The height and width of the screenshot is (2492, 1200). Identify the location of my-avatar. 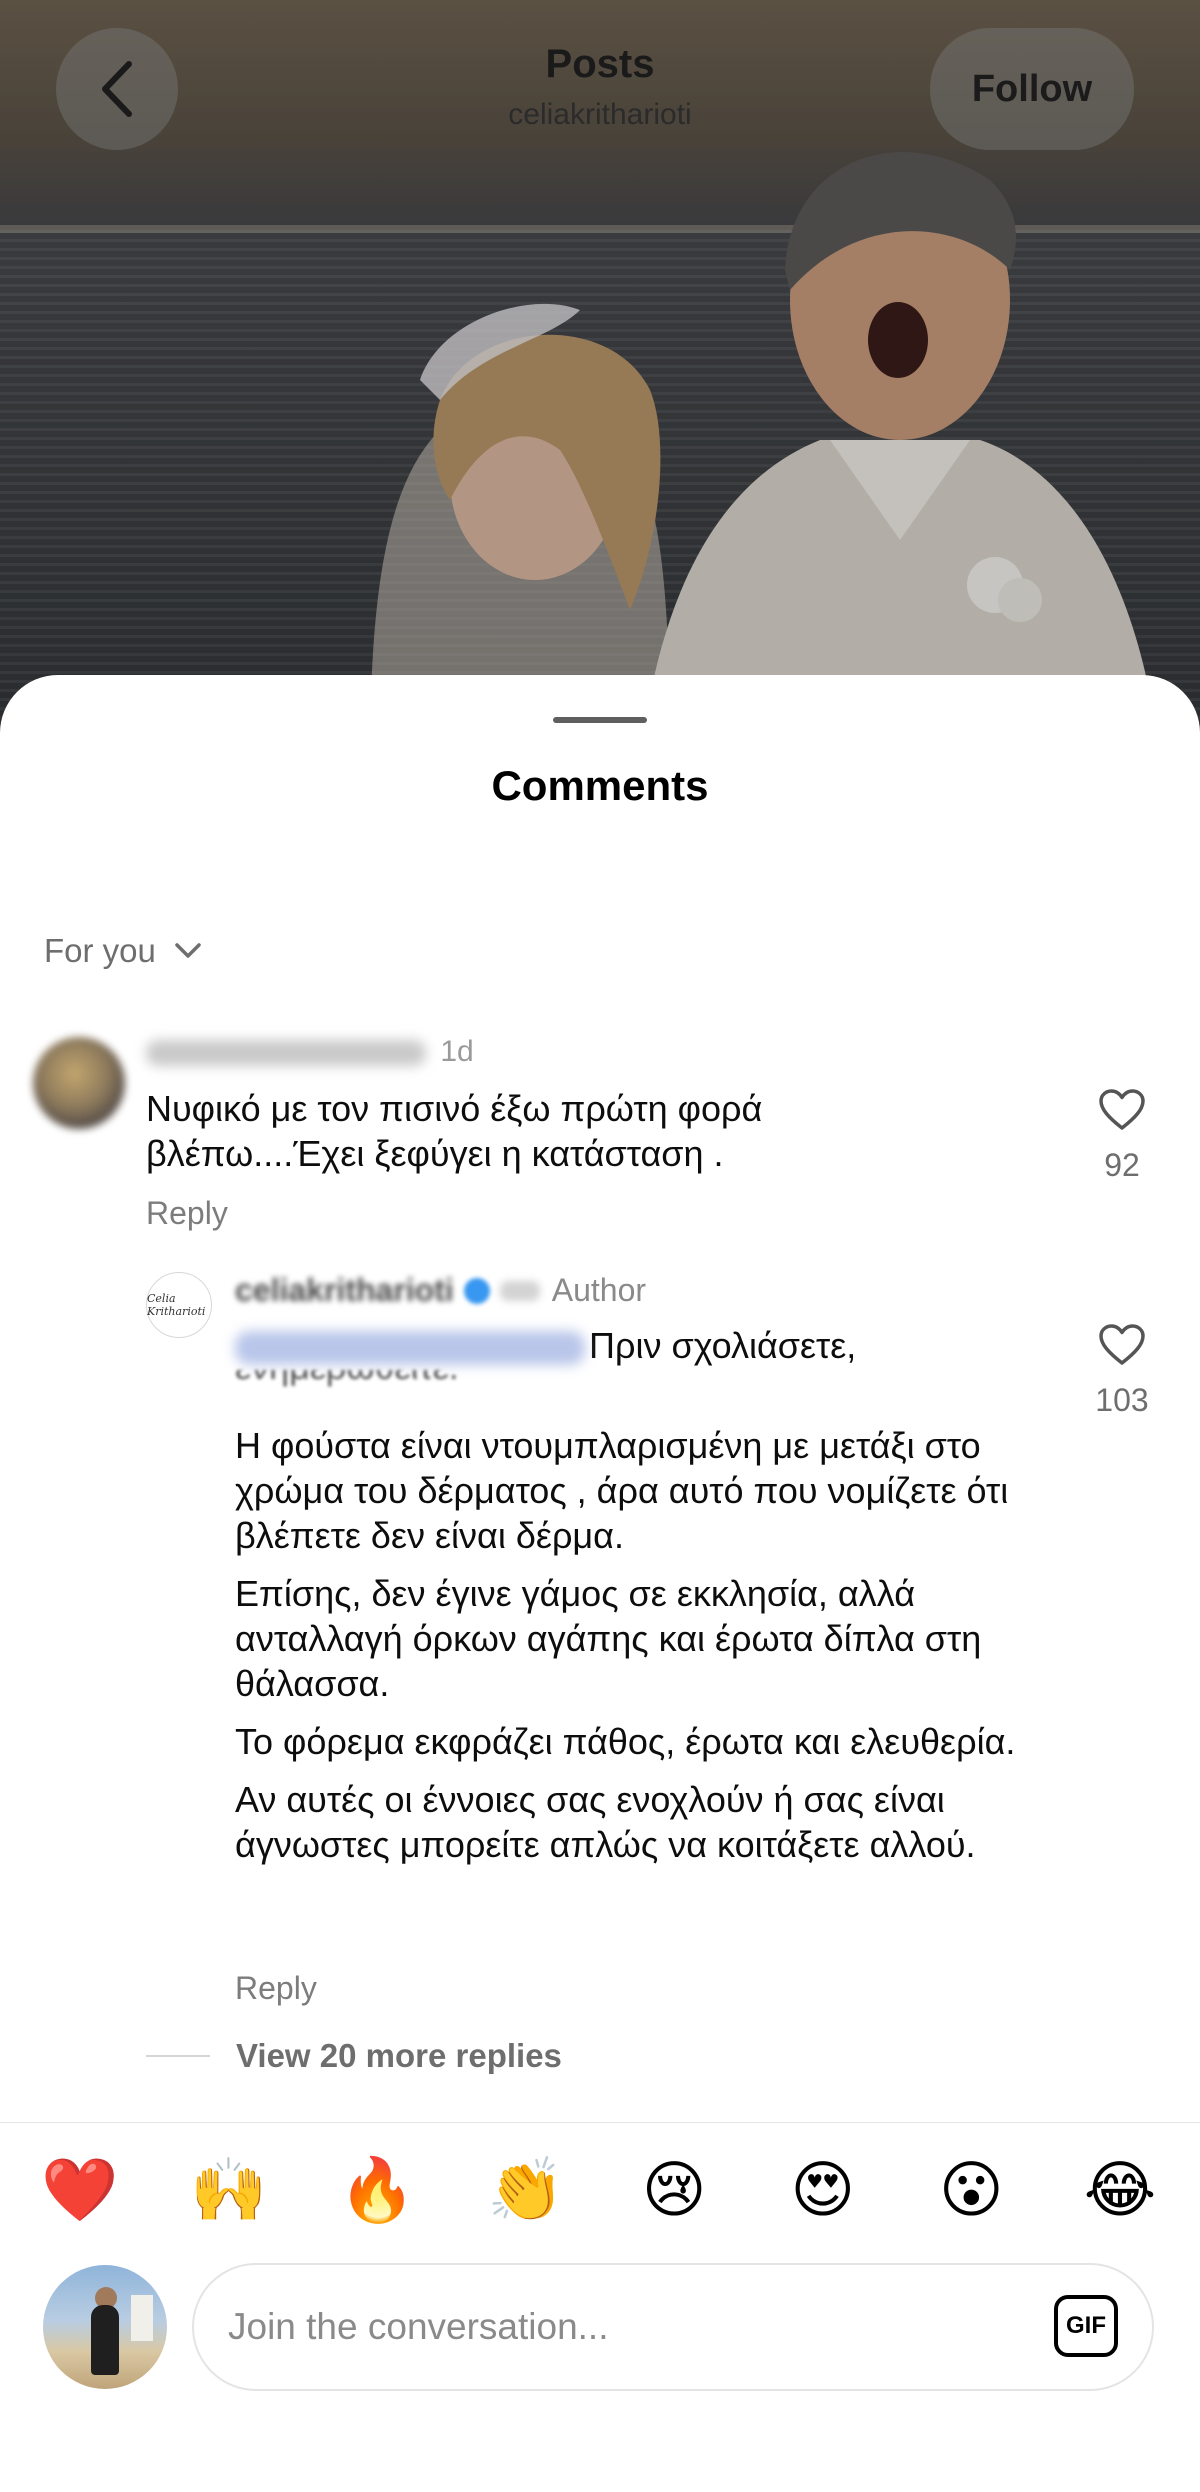
(105, 2327).